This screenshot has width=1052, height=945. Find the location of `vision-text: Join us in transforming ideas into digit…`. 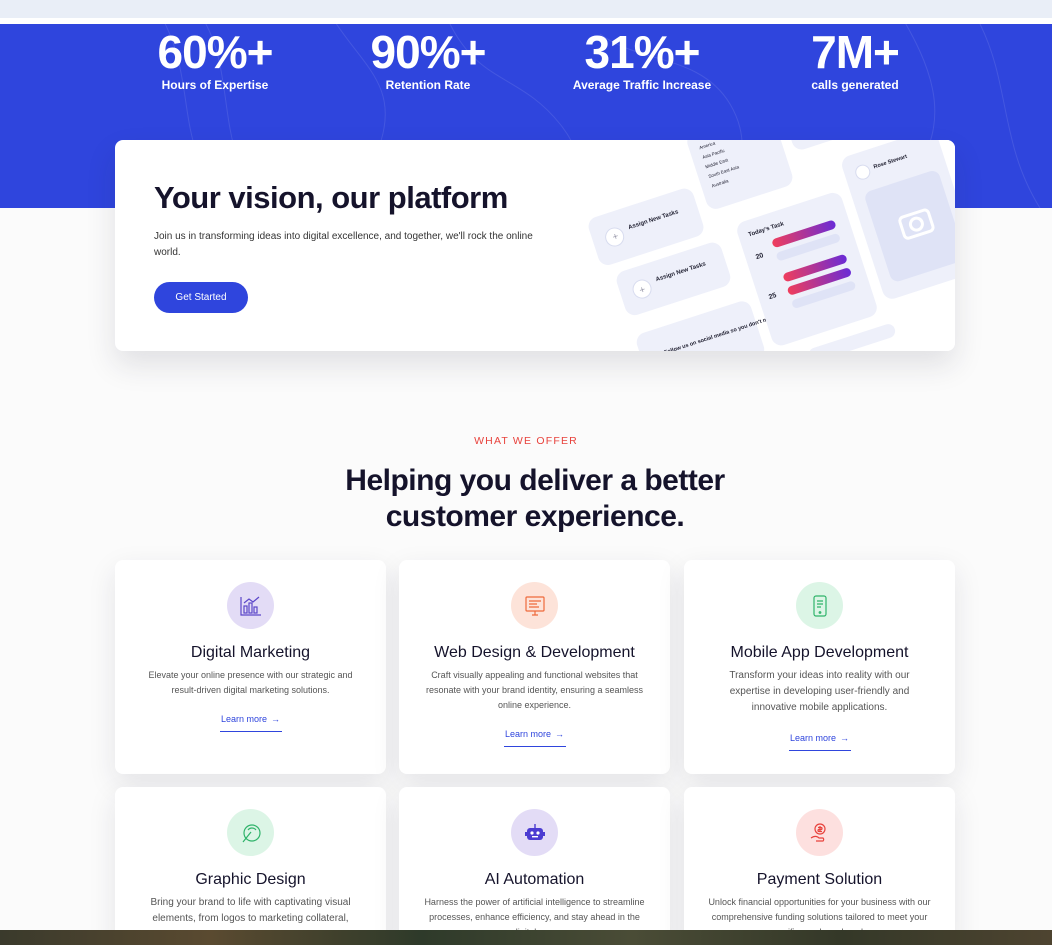

vision-text: Join us in transforming ideas into digit… is located at coordinates (343, 244).